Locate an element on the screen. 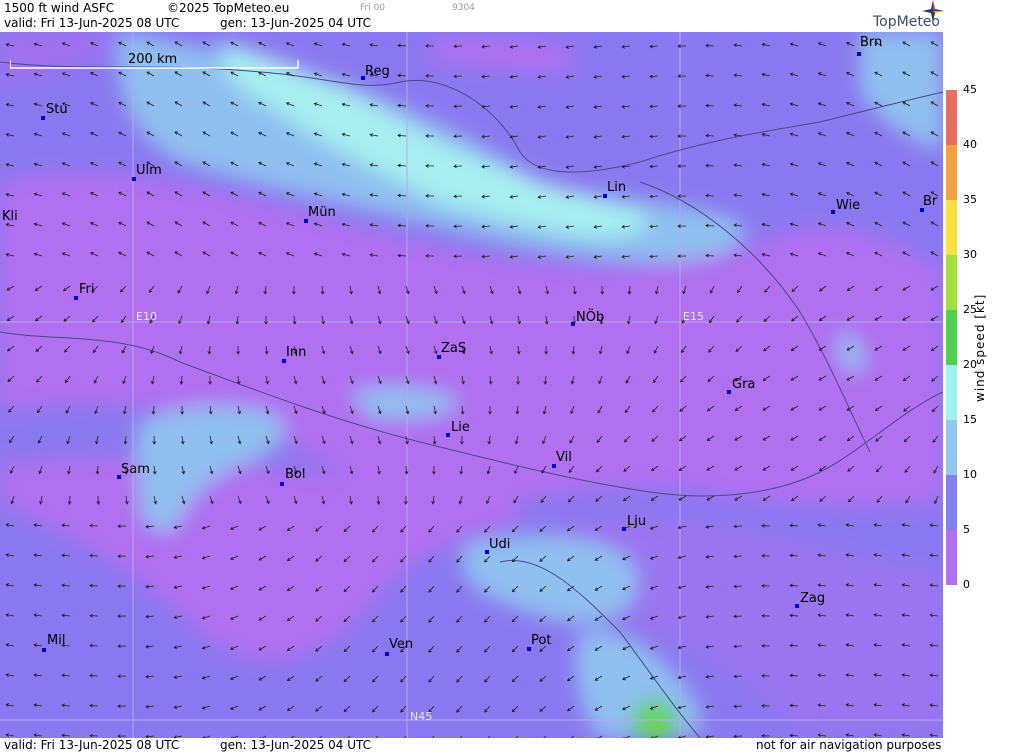  footer-generated-time: gen: 13-Jun-2025 04 UTC is located at coordinates (296, 745).